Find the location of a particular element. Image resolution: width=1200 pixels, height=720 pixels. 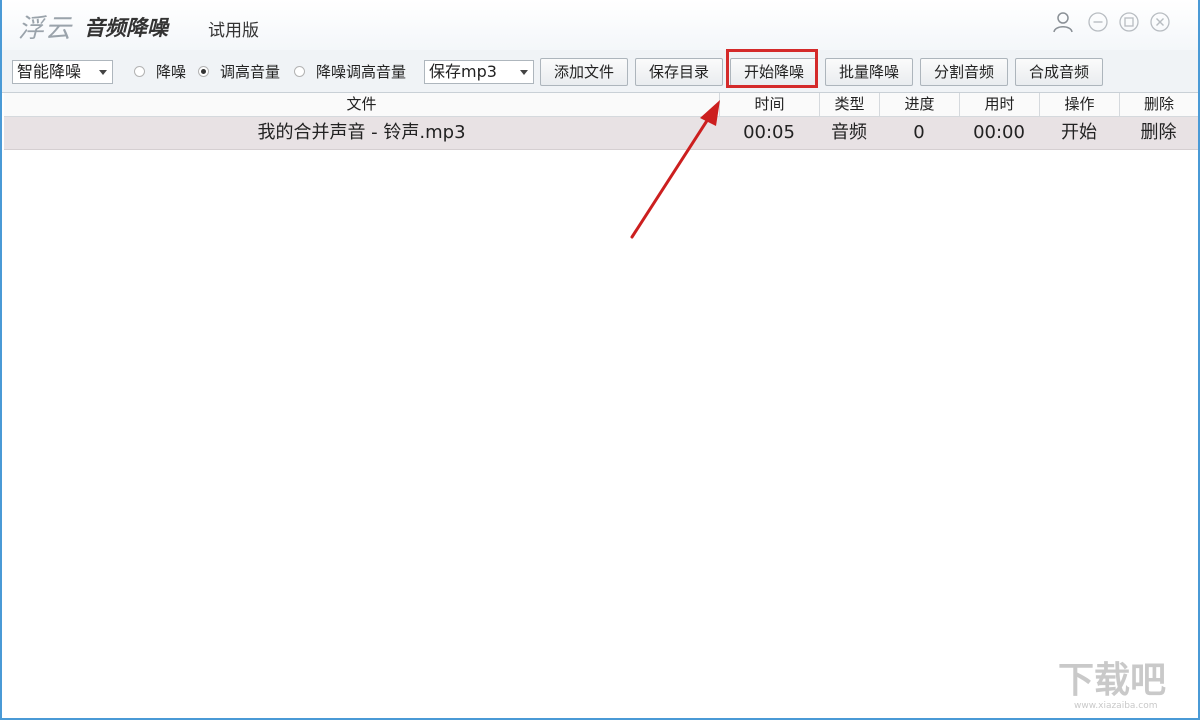

cell-time: 00:05 is located at coordinates (769, 132).